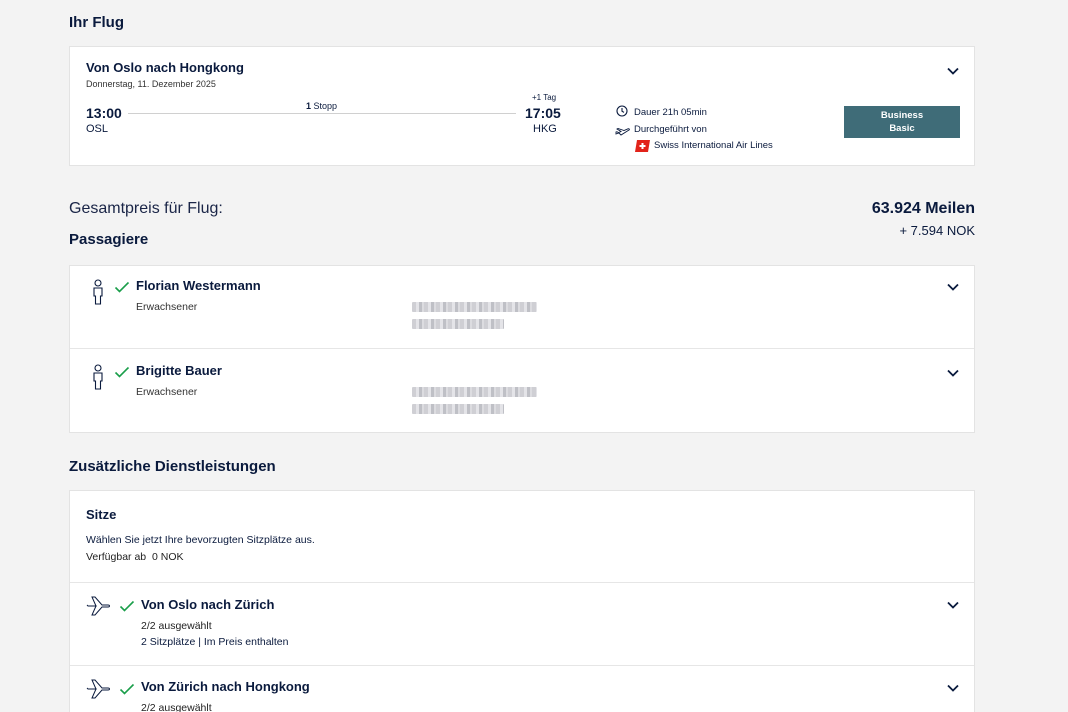  Describe the element at coordinates (937, 230) in the screenshot. I see `total-cash: + 7.594 NOK` at that location.